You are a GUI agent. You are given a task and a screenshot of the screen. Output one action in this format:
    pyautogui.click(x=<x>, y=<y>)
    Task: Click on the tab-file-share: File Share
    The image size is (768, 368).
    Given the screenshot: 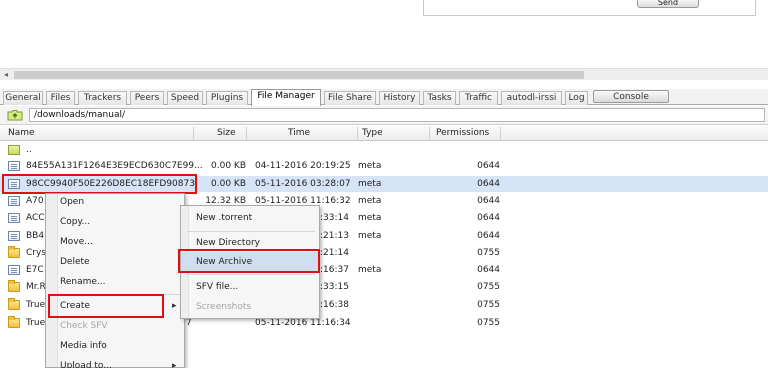 What is the action you would take?
    pyautogui.click(x=350, y=98)
    